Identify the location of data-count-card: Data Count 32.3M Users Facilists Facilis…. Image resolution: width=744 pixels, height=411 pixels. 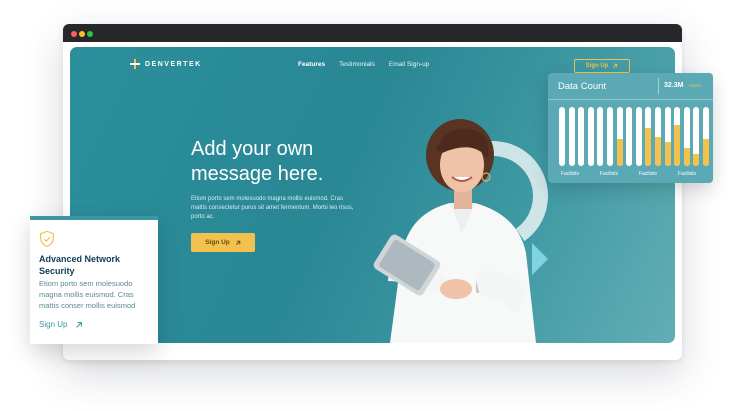
(630, 128).